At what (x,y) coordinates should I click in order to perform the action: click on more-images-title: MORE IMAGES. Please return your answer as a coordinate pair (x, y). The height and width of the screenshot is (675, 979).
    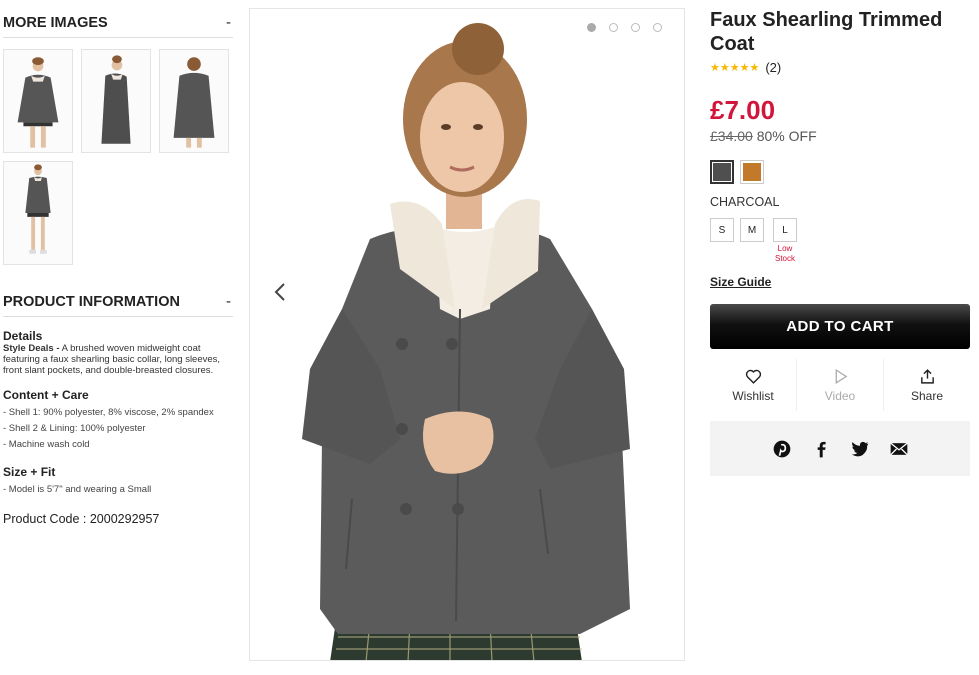
    Looking at the image, I should click on (55, 22).